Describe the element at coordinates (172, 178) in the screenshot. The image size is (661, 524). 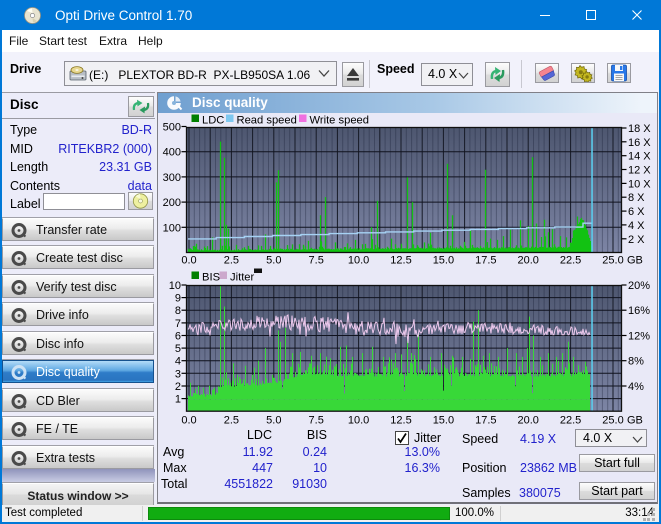
I see `svg-text: 300` at that location.